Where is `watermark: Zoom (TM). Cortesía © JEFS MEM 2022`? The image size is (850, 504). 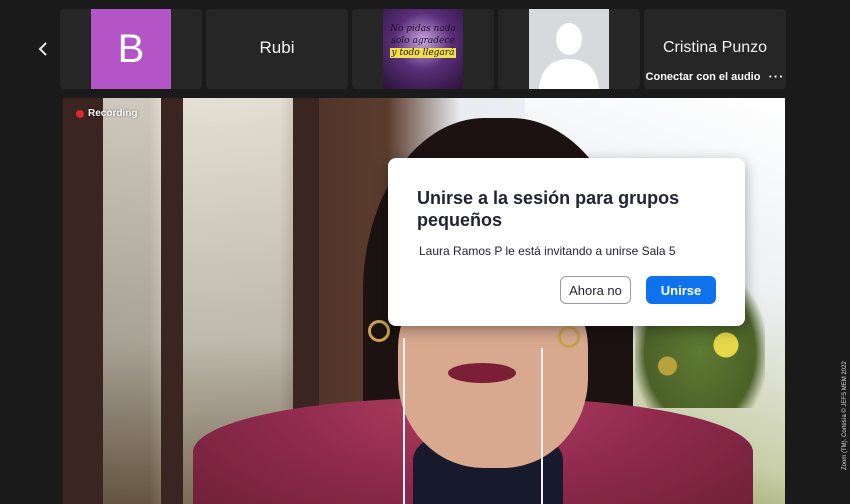
watermark: Zoom (TM). Cortesía © JEFS MEM 2022 is located at coordinates (845, 415).